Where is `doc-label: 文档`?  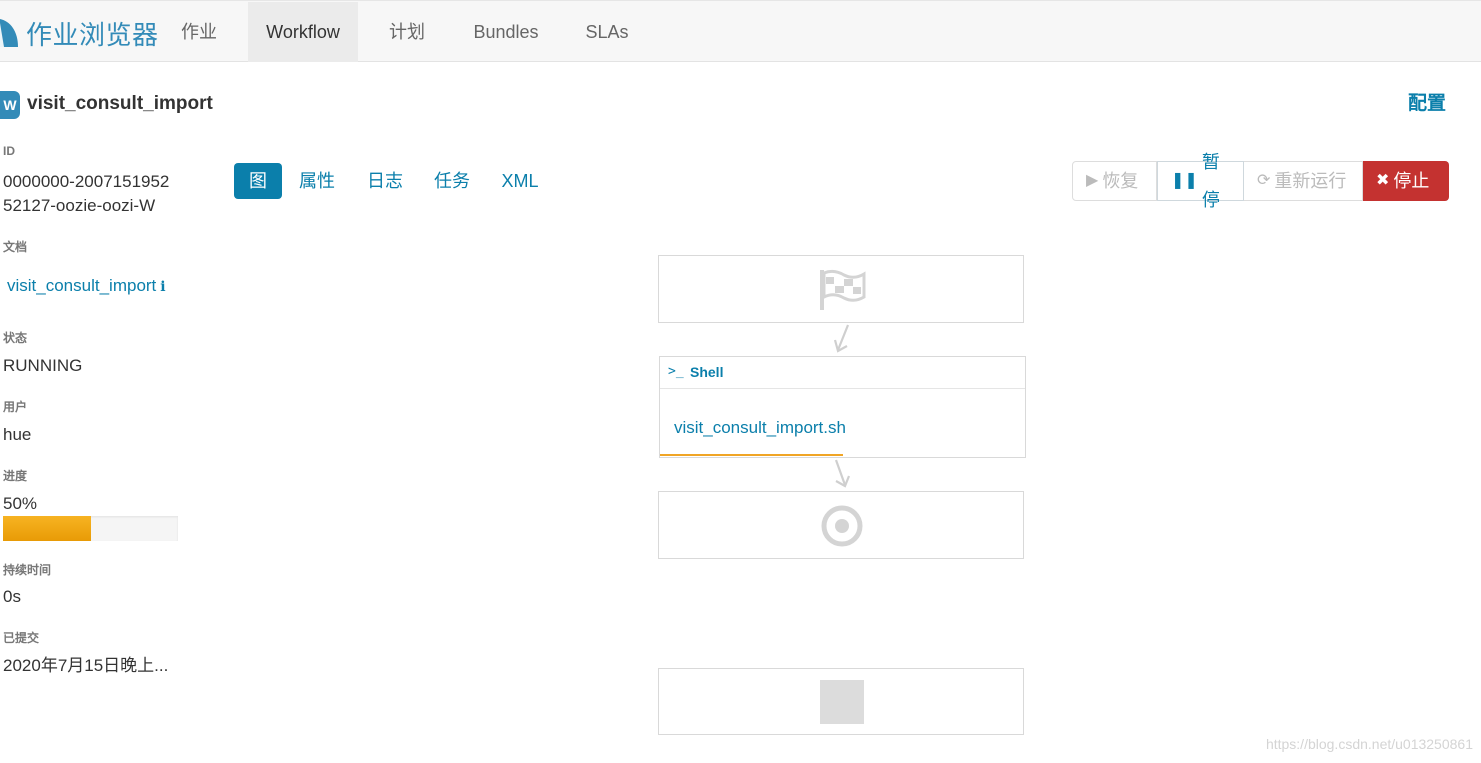 doc-label: 文档 is located at coordinates (15, 247).